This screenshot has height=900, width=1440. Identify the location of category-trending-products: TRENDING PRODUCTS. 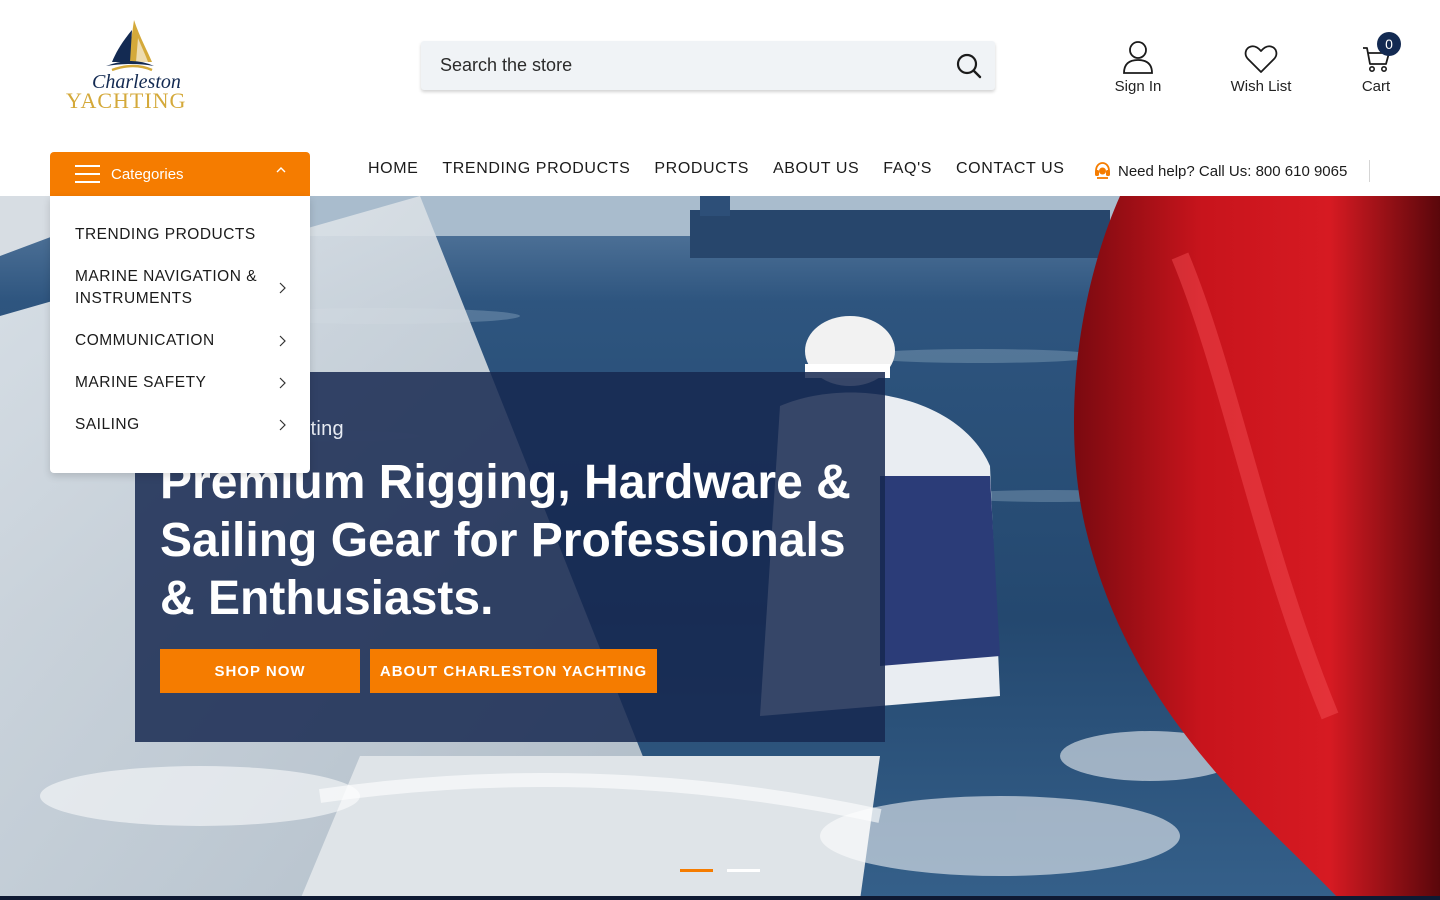
(180, 235).